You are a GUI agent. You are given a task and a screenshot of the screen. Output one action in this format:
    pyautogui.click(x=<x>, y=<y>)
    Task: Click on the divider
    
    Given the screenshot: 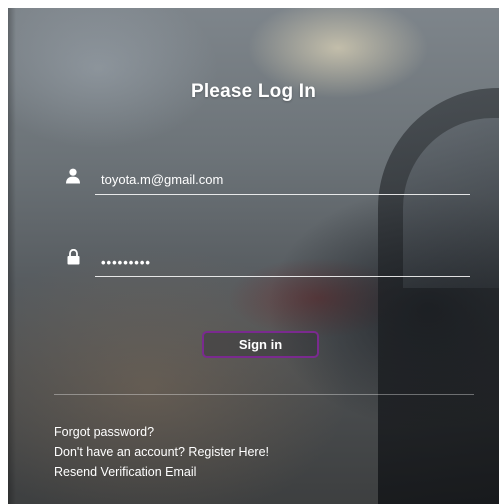 What is the action you would take?
    pyautogui.click(x=264, y=394)
    